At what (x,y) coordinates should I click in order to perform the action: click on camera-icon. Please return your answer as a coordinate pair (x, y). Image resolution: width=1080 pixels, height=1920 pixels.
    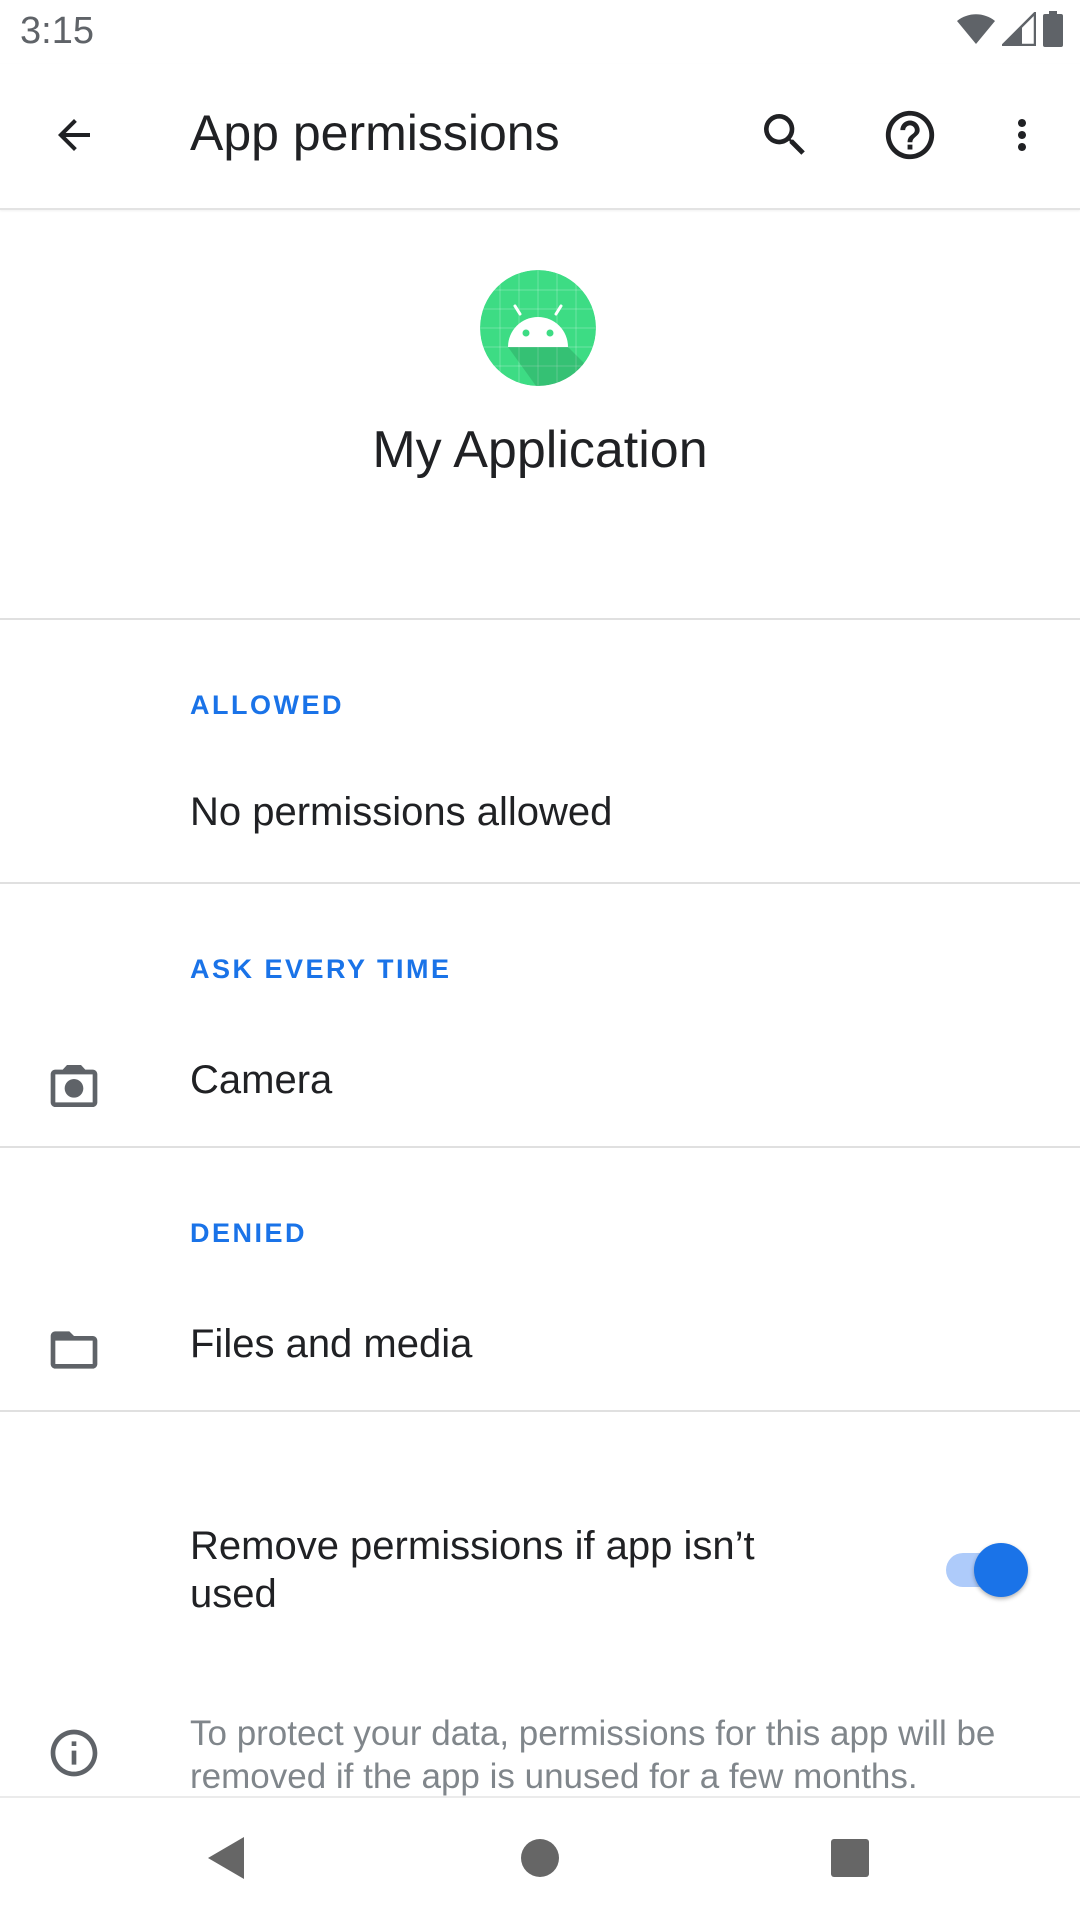
    Looking at the image, I should click on (74, 1086).